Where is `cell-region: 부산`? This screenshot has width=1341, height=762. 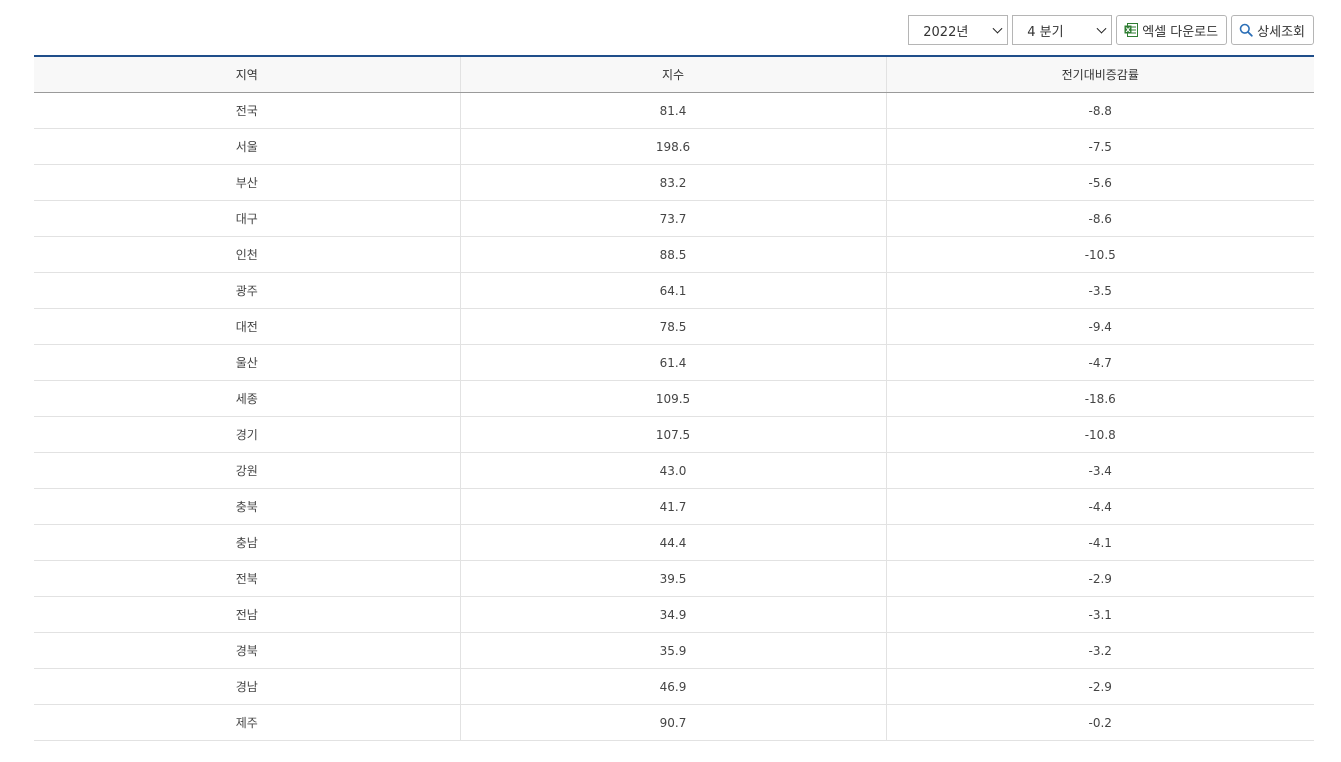 cell-region: 부산 is located at coordinates (247, 182).